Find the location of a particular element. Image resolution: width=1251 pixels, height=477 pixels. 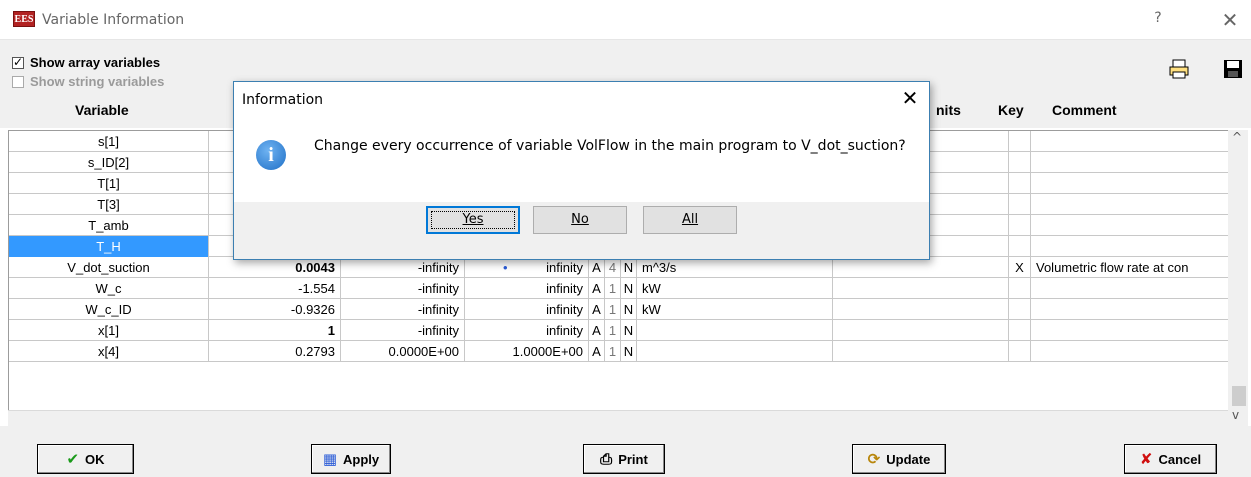

update-button: ⟳ Update is located at coordinates (899, 459).